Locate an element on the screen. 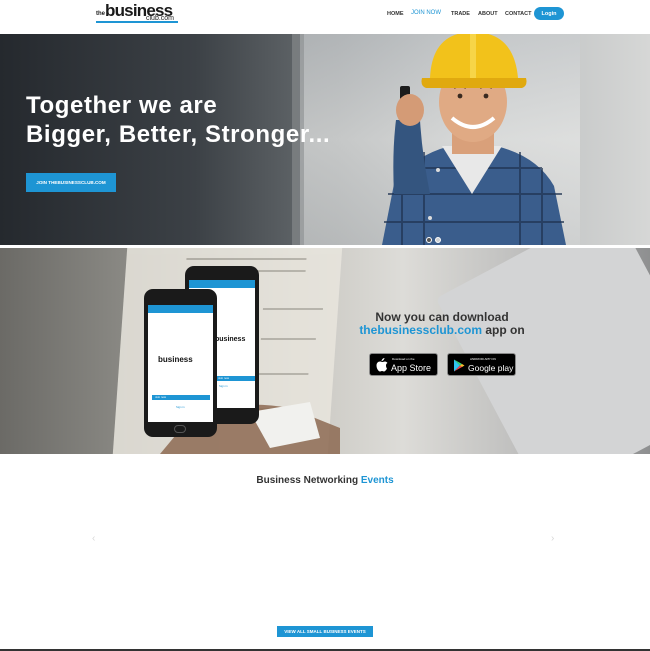 The width and height of the screenshot is (650, 651). events-next-arrow-icon: › is located at coordinates (552, 538).